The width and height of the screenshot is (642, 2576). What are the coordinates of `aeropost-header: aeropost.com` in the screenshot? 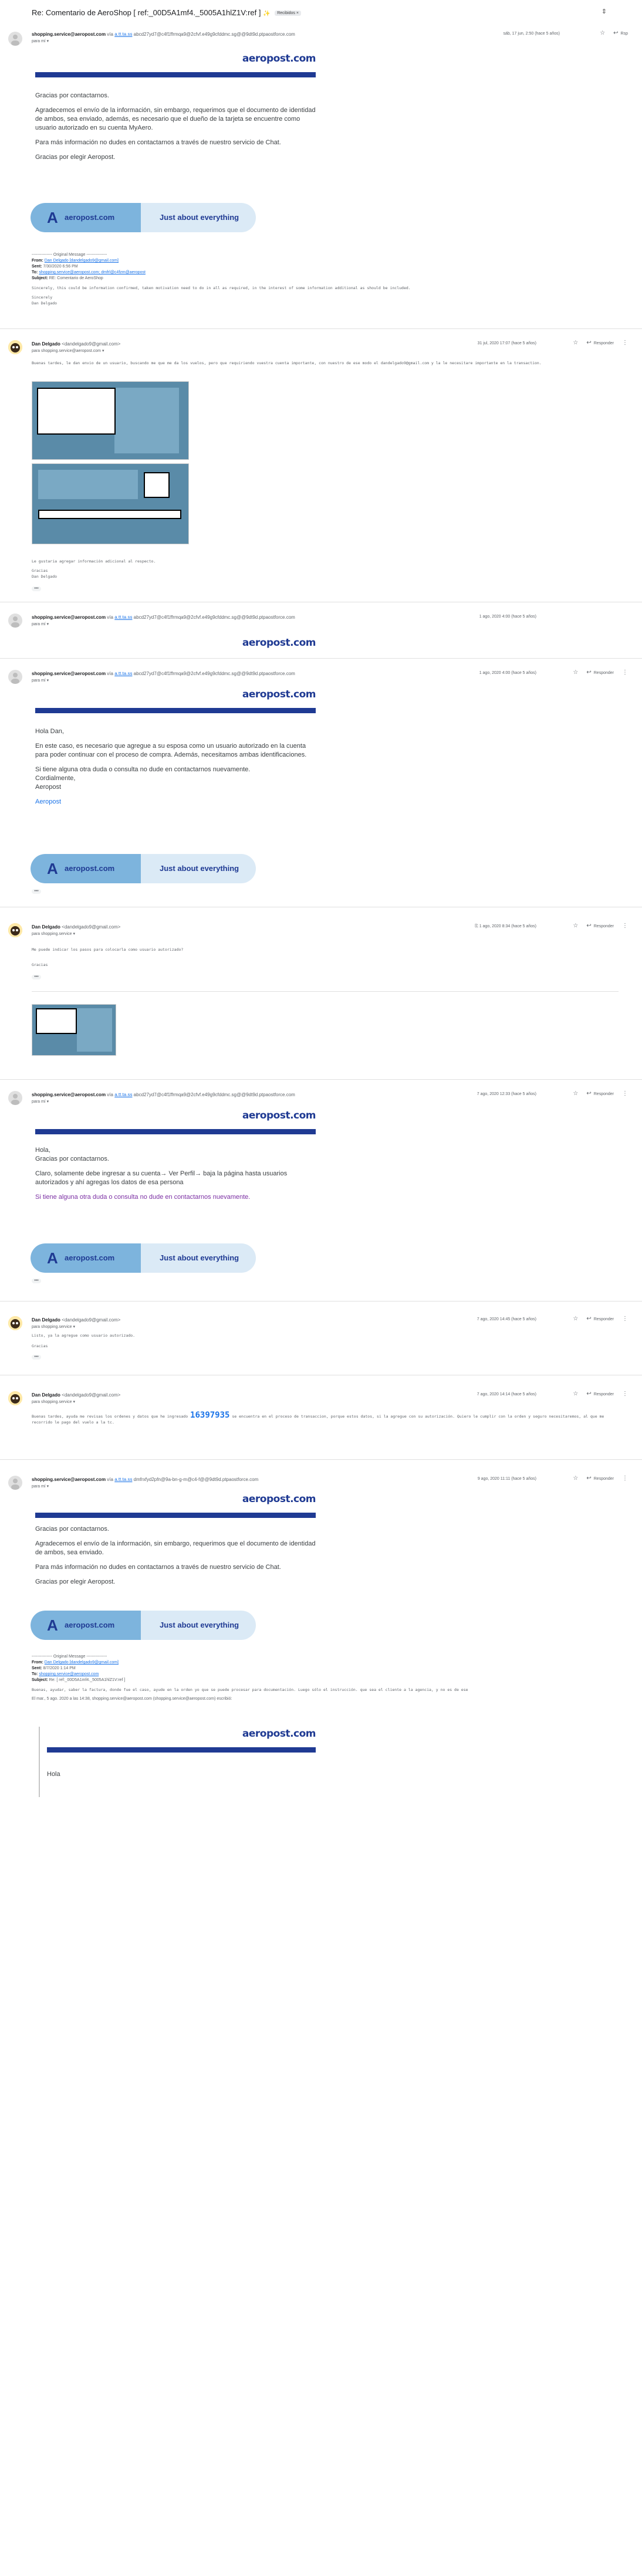 It's located at (175, 65).